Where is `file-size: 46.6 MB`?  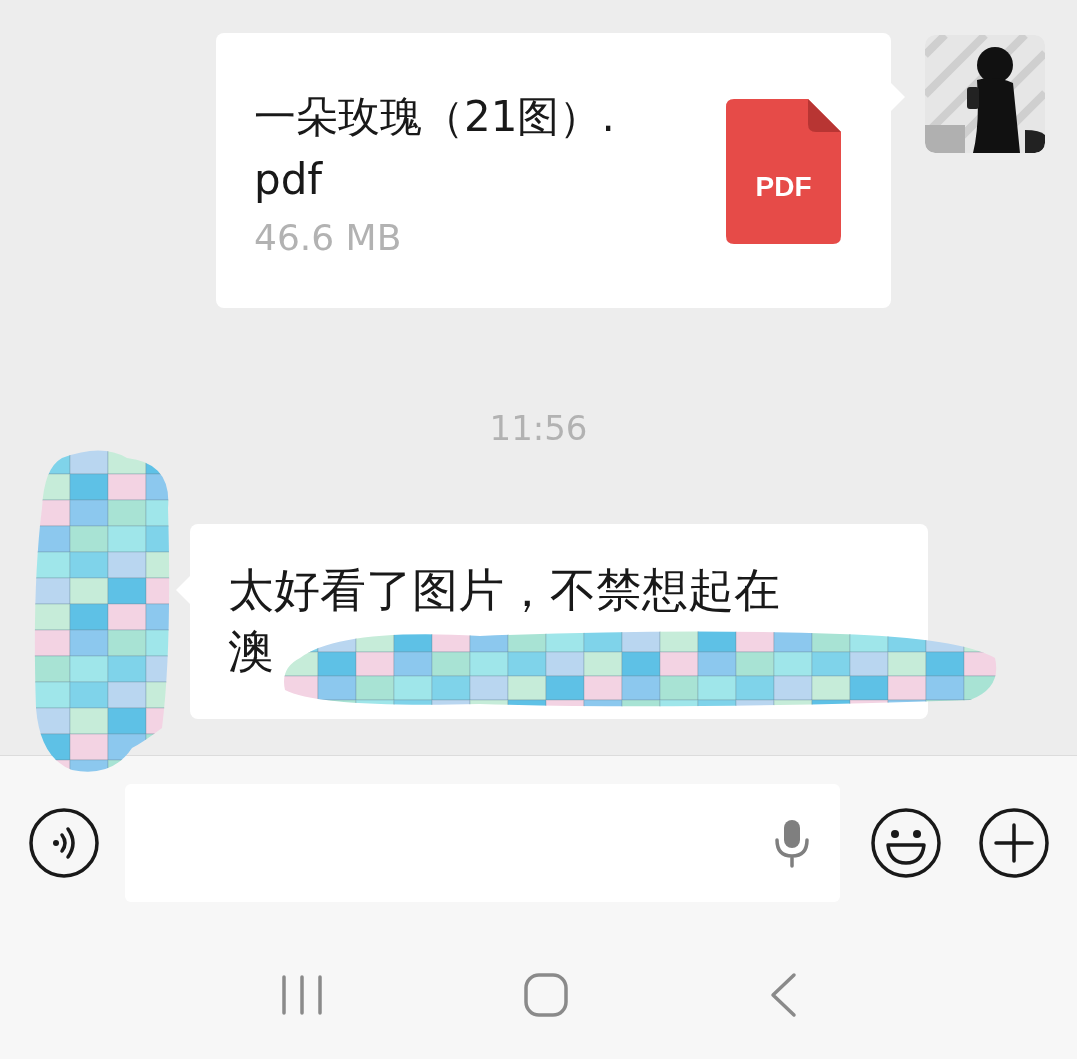 file-size: 46.6 MB is located at coordinates (328, 237).